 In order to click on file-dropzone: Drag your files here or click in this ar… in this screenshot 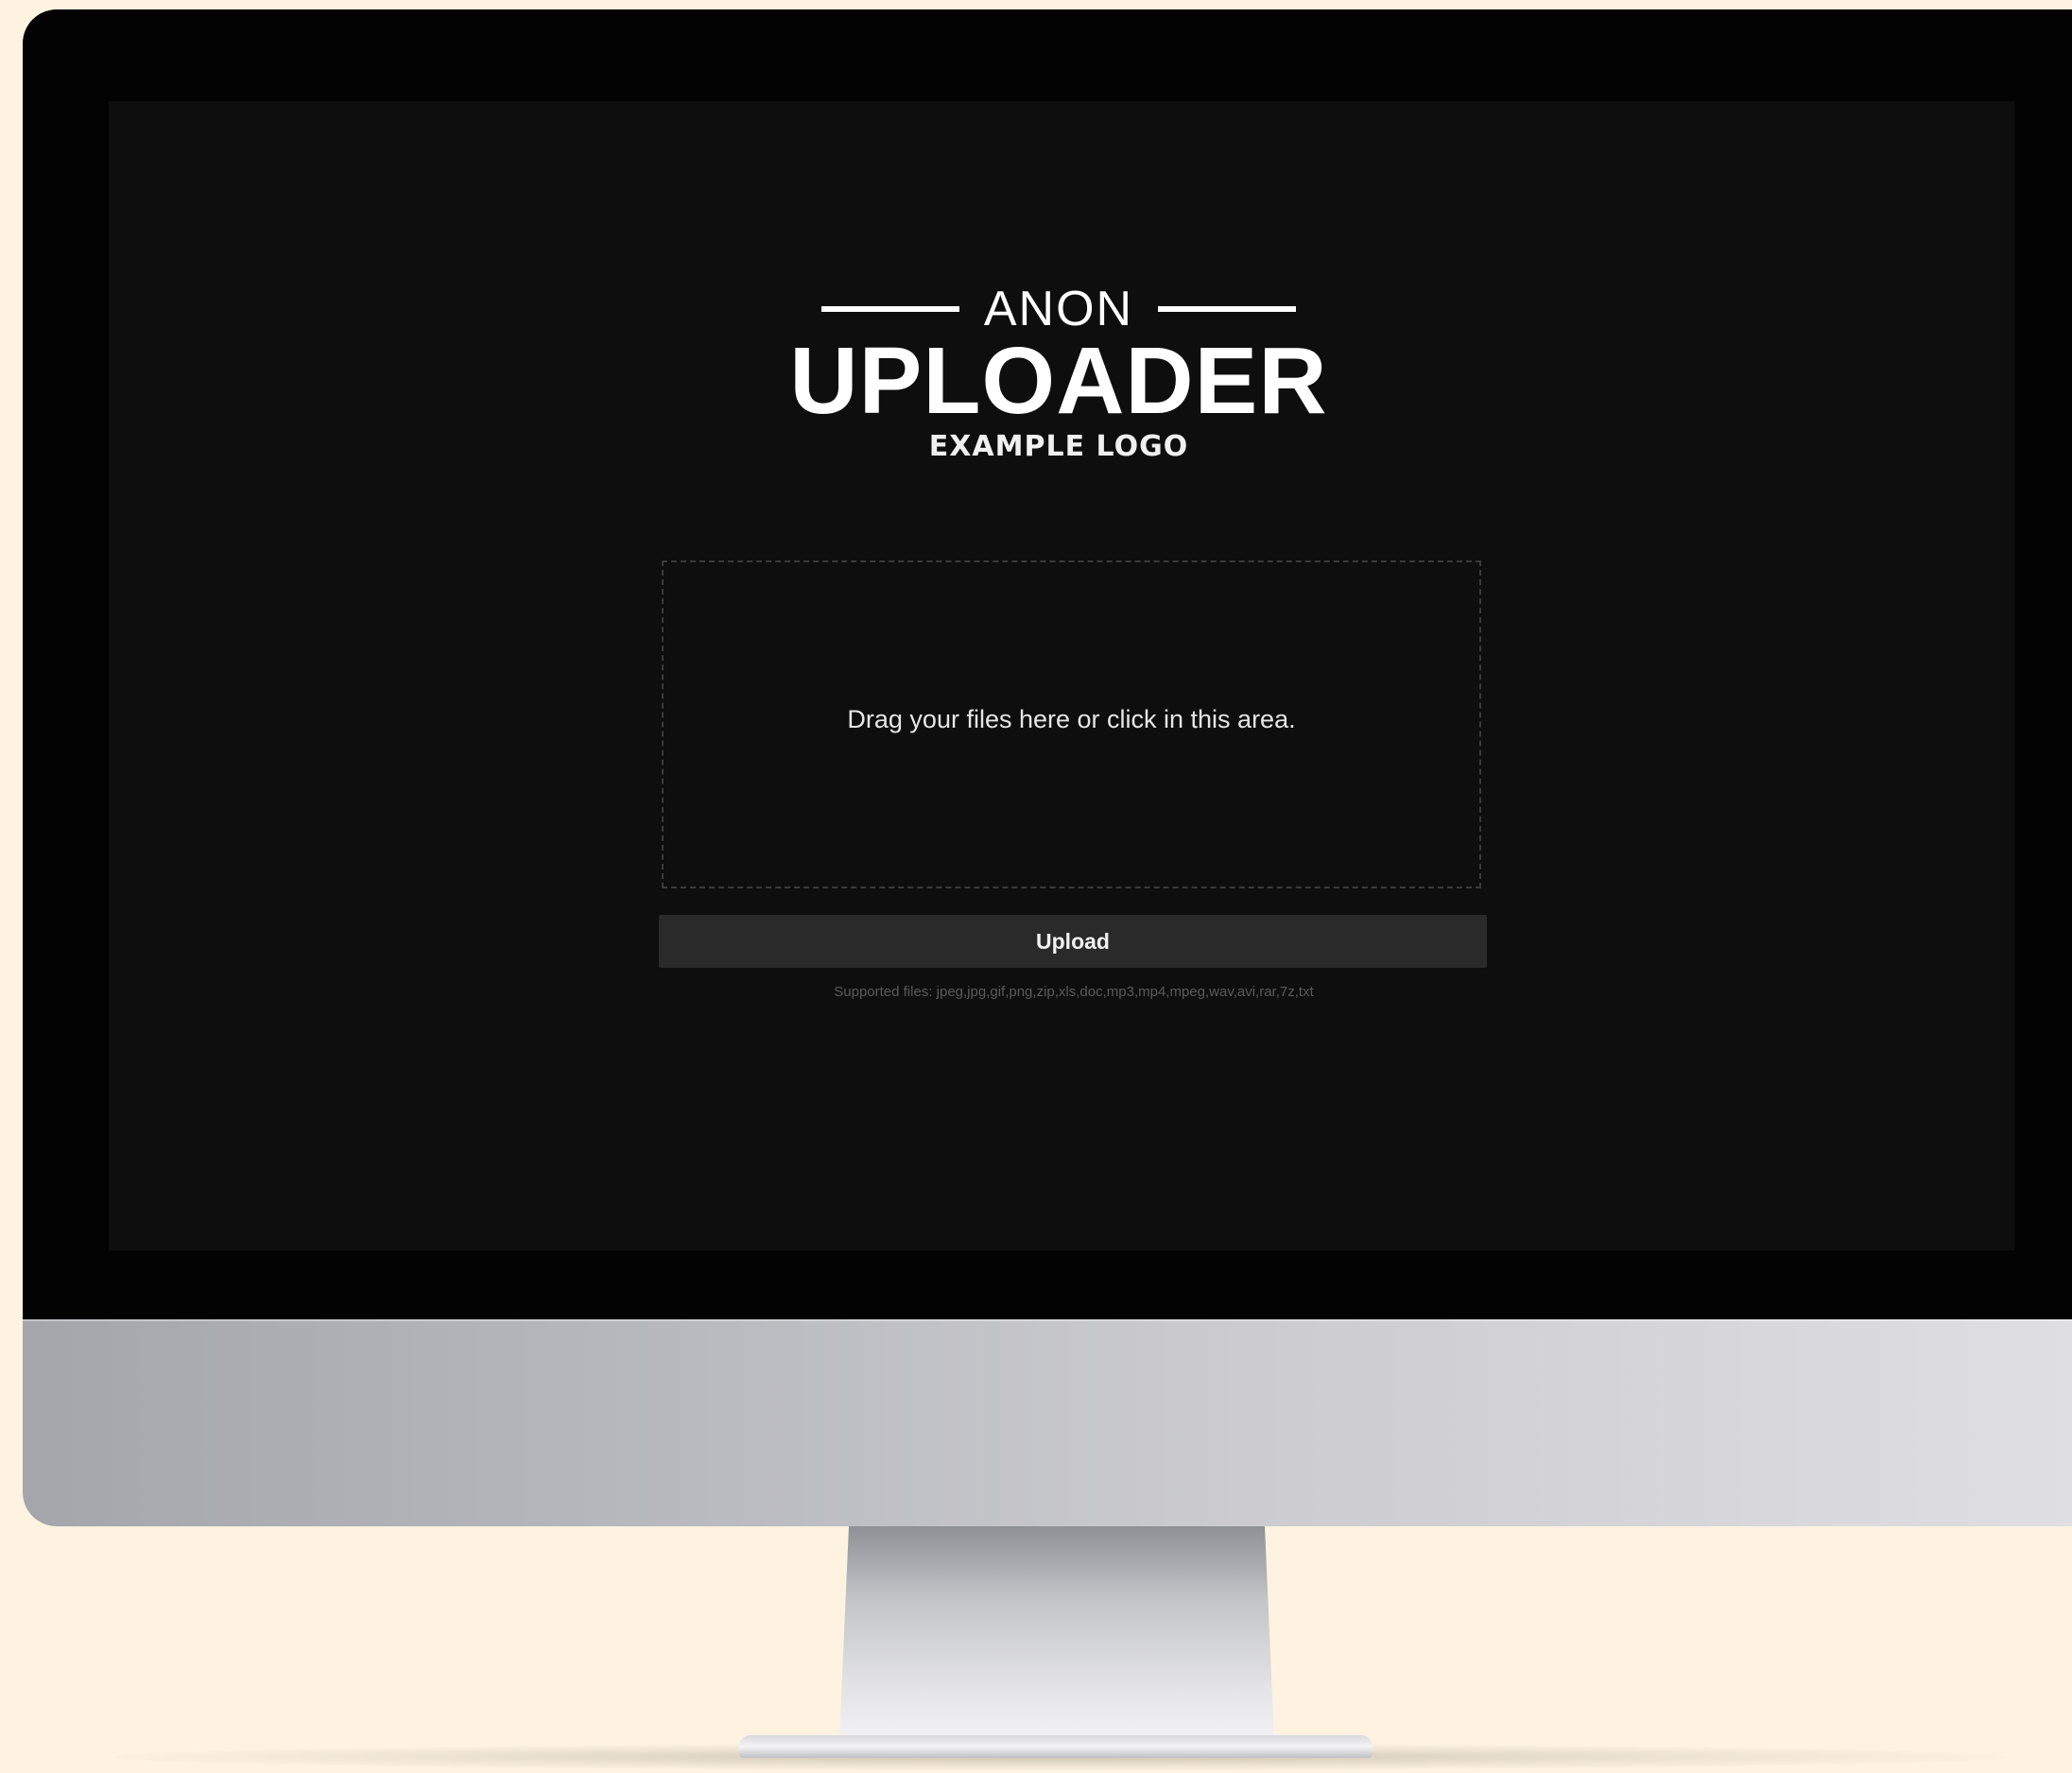, I will do `click(1071, 724)`.